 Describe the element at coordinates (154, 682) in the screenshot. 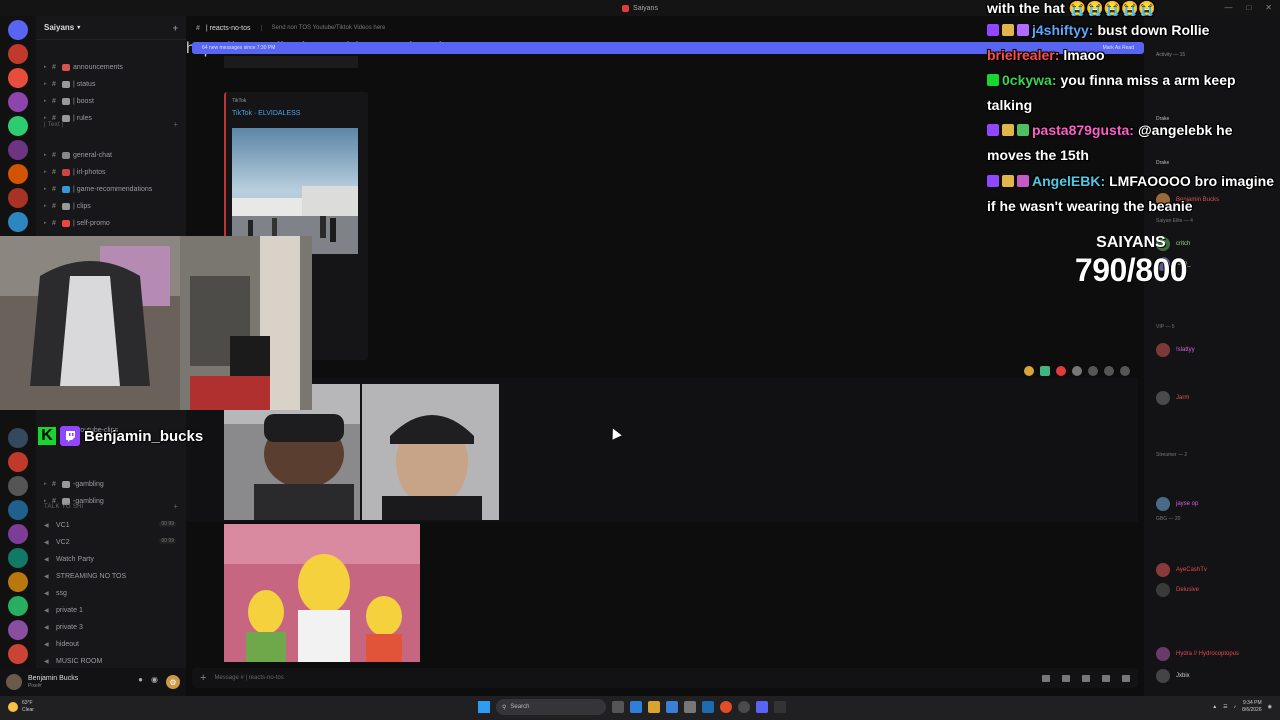

I see `headset-icon: ◉` at that location.